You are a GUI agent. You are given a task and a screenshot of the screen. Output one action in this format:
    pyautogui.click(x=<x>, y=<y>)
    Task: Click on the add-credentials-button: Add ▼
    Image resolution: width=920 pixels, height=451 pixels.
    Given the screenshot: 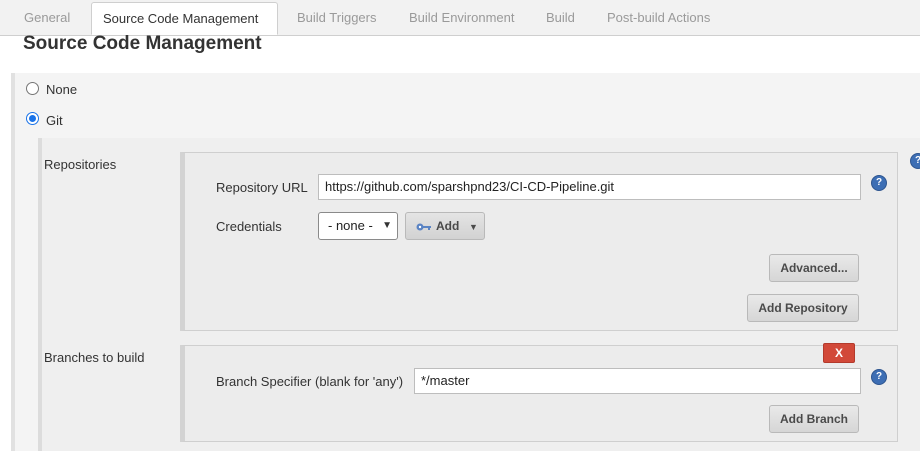 What is the action you would take?
    pyautogui.click(x=445, y=226)
    